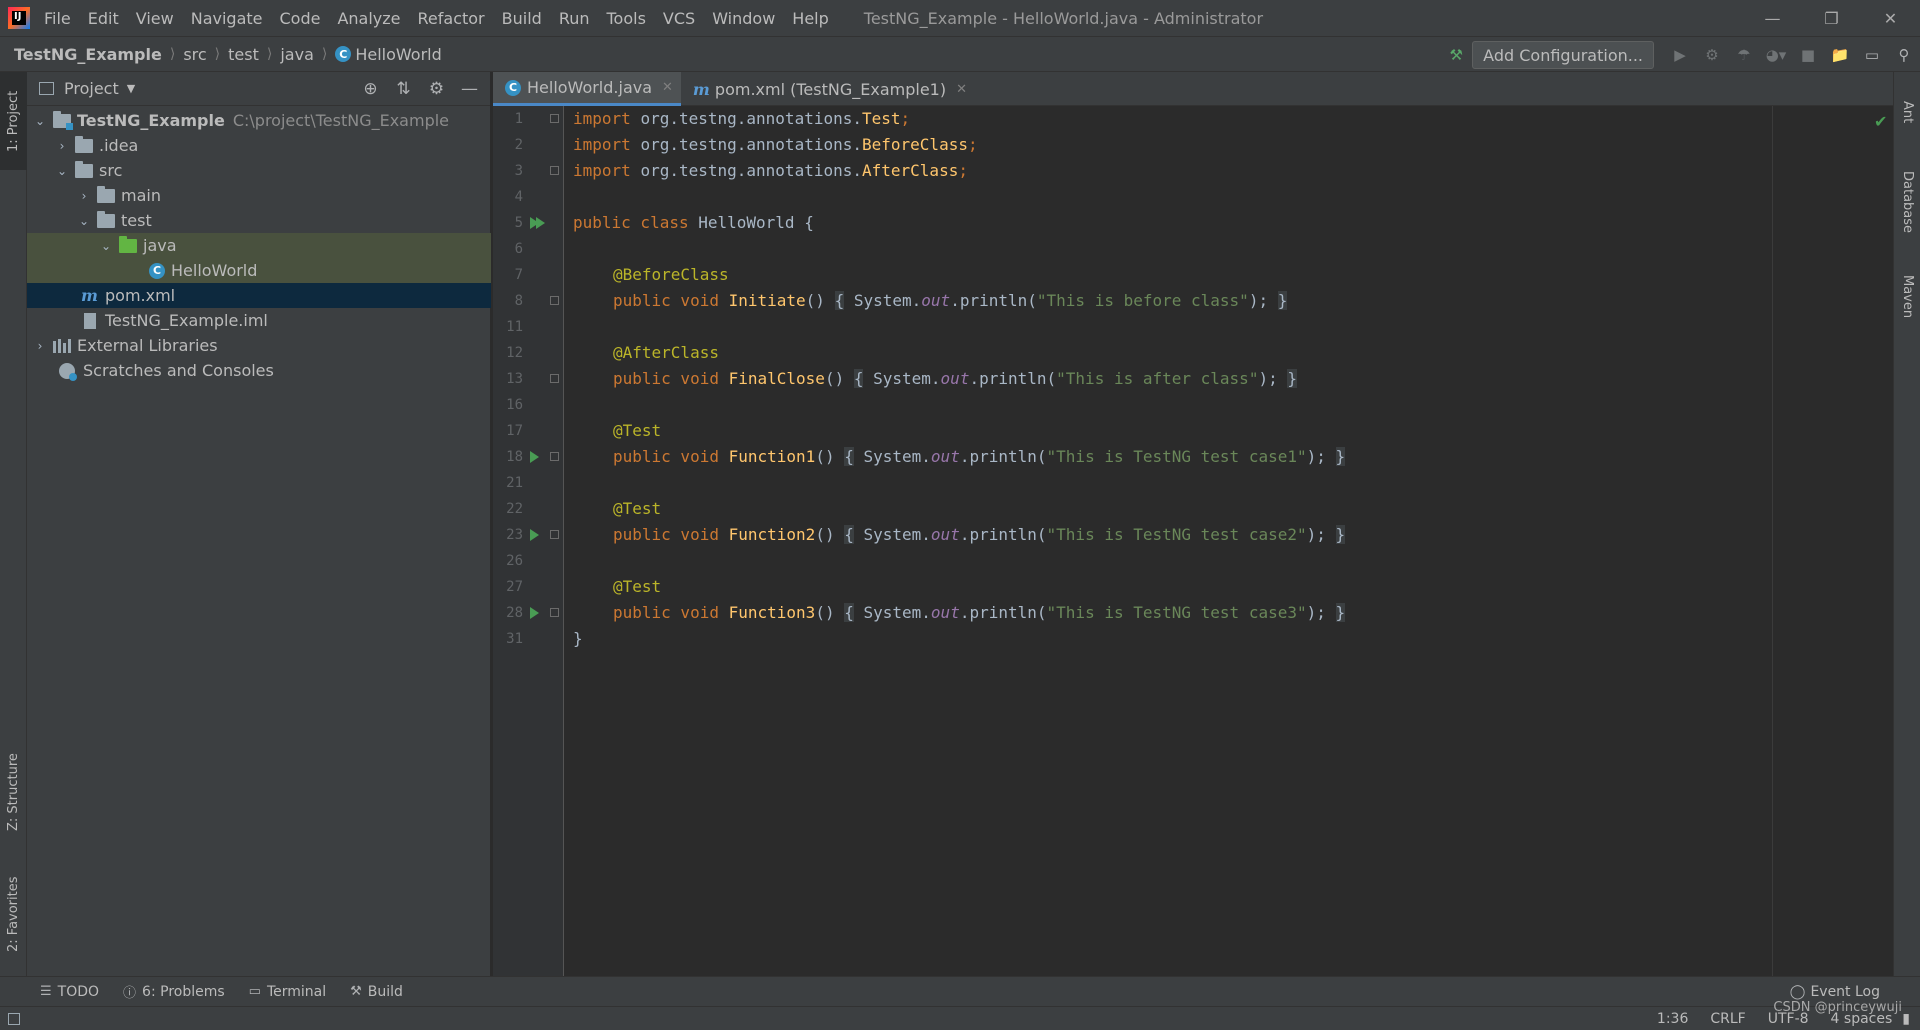 Image resolution: width=1920 pixels, height=1030 pixels. I want to click on tree-item-main: › main, so click(259, 195).